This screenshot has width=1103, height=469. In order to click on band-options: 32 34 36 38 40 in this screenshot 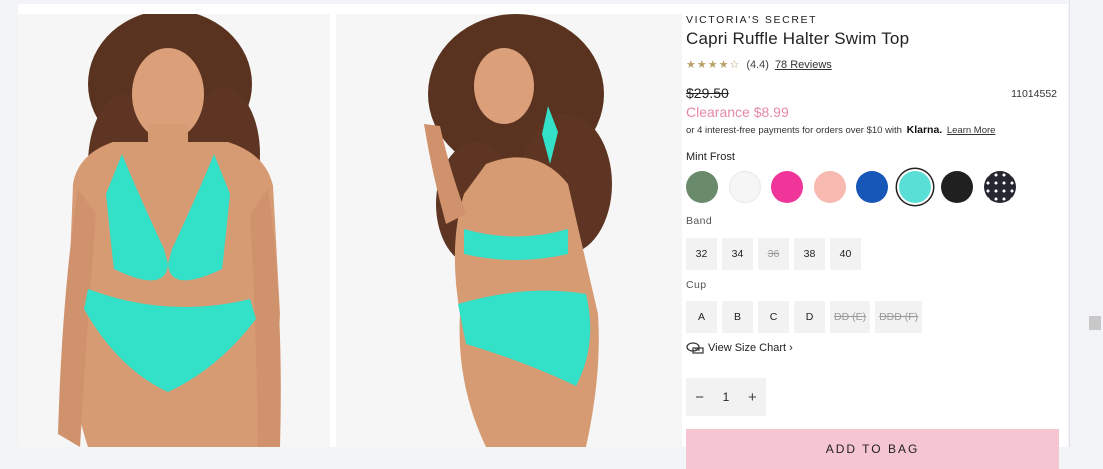, I will do `click(776, 254)`.